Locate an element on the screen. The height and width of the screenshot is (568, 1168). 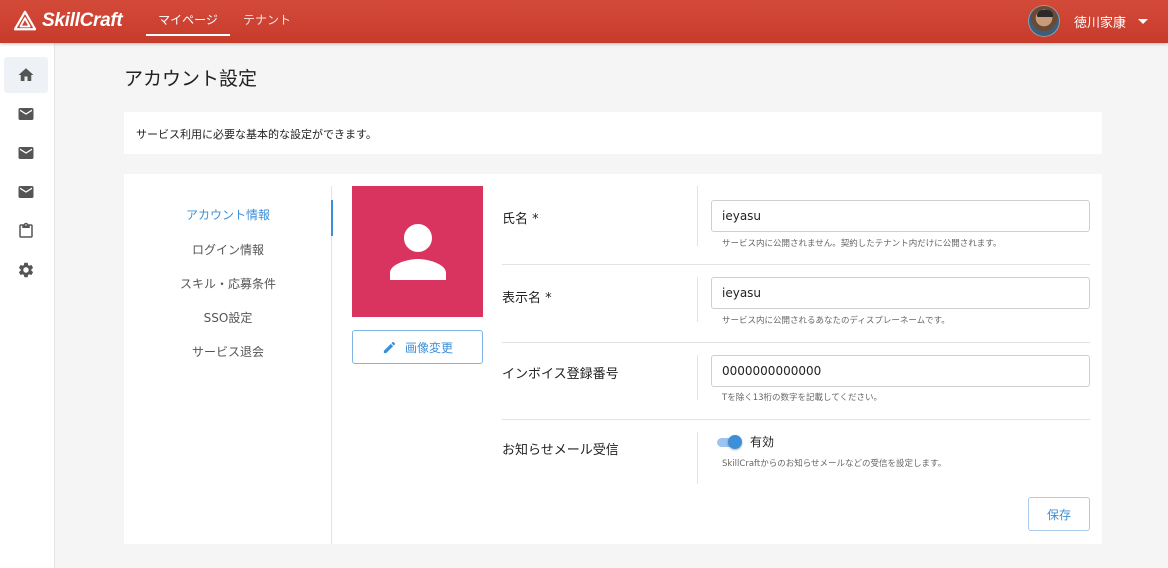
skillcraft-logo-icon is located at coordinates (25, 20).